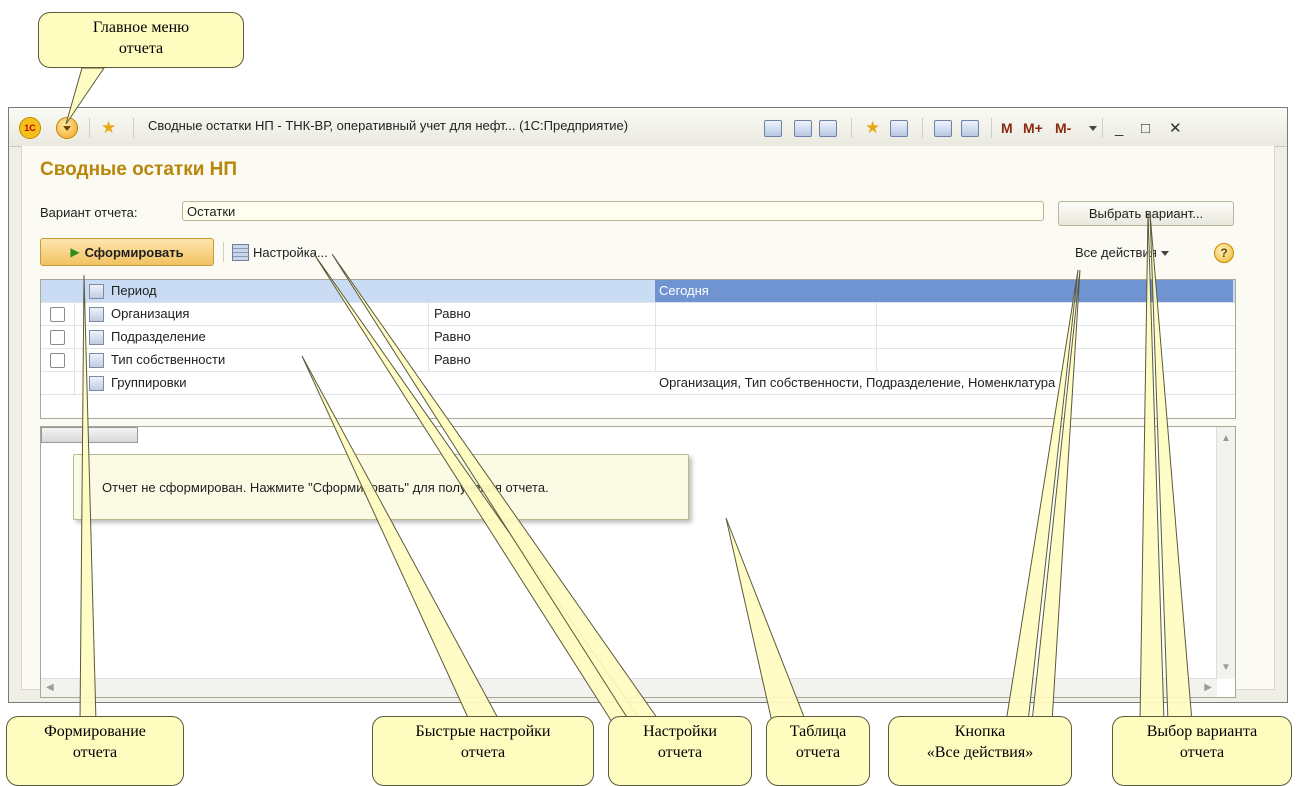 The width and height of the screenshot is (1296, 786). What do you see at coordinates (773, 128) in the screenshot?
I see `save-button` at bounding box center [773, 128].